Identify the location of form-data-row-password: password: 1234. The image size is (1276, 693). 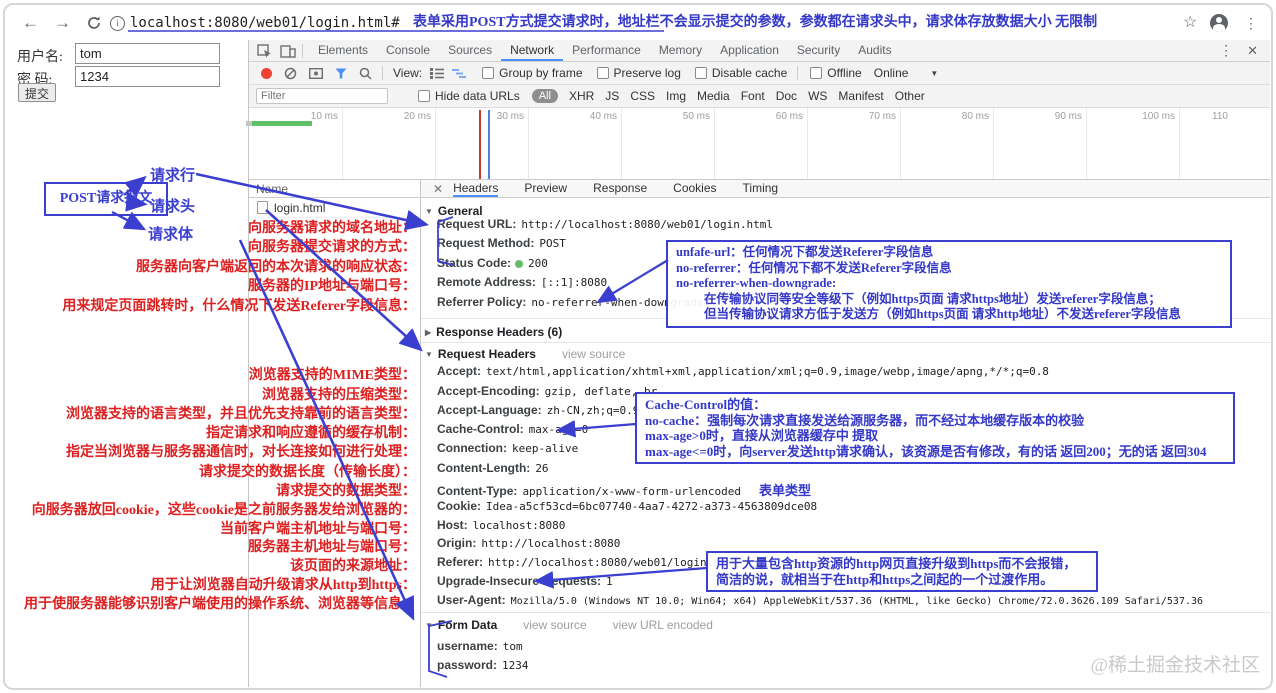
(483, 665).